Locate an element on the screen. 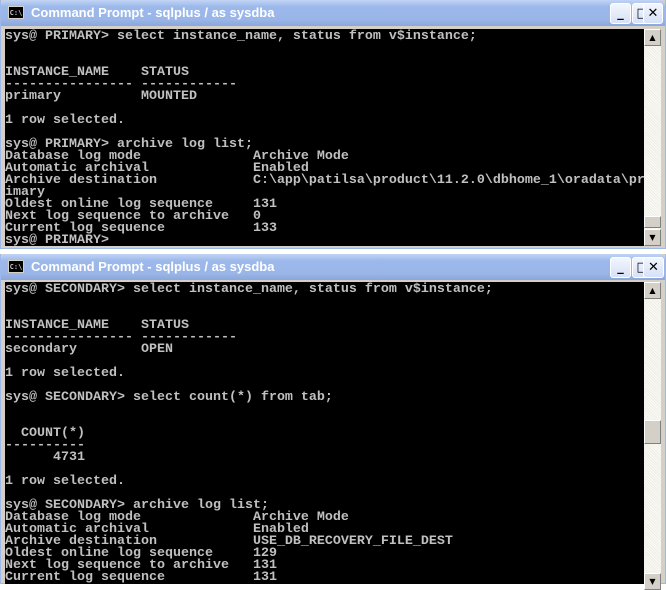  console-line: ---------- is located at coordinates (45, 445).